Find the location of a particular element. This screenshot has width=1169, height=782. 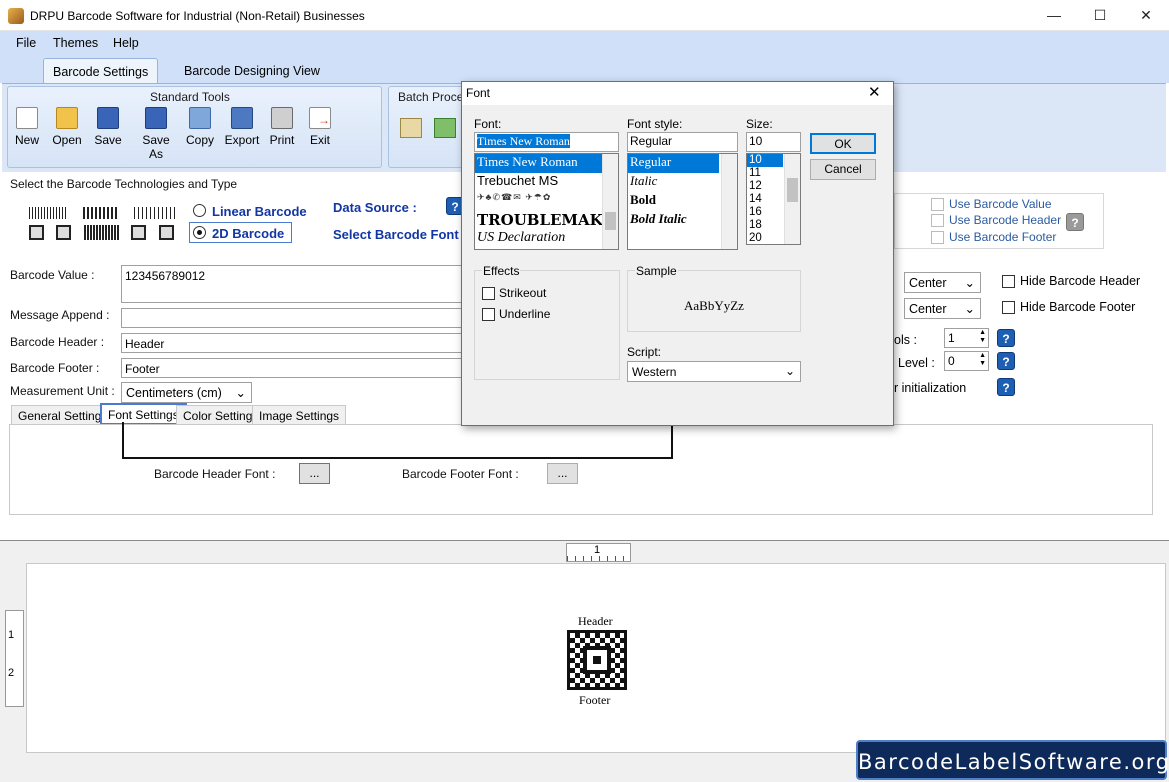

barcode-value-input: 123456789012 is located at coordinates (293, 284).